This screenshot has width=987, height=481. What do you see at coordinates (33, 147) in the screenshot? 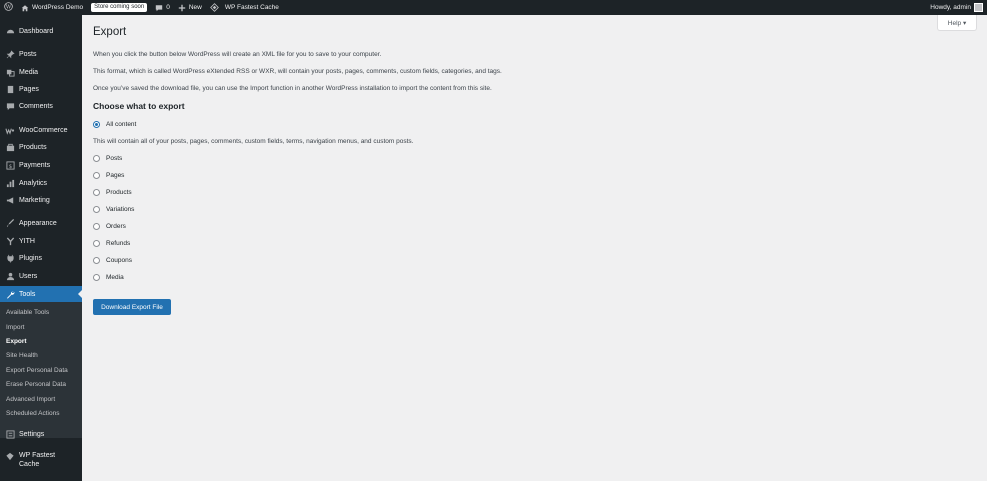
I see `sidebar-item-label: Products` at bounding box center [33, 147].